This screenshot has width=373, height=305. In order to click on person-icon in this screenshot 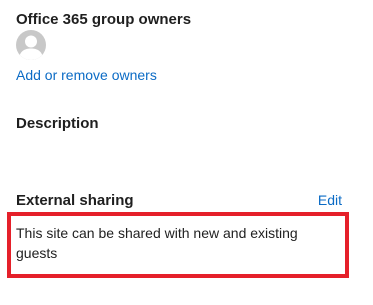, I will do `click(31, 47)`.